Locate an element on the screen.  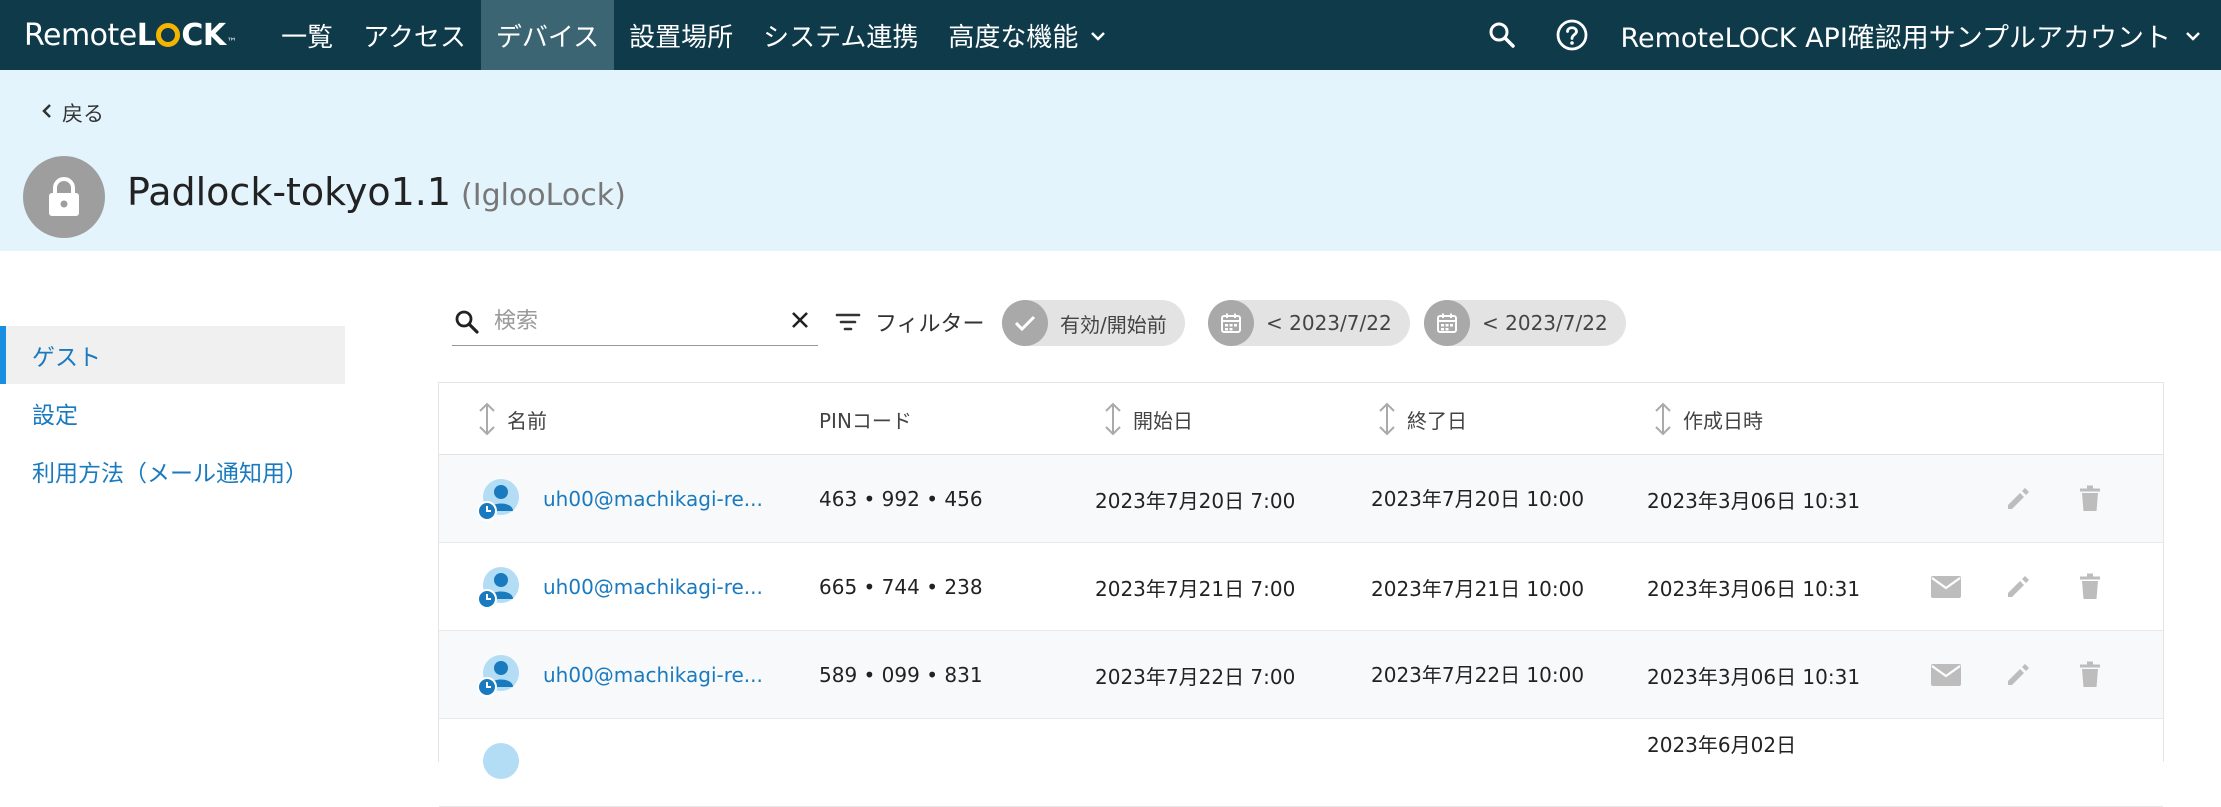
page-title: Padlock-tokyo1.1 (IglooLock) is located at coordinates (376, 192).